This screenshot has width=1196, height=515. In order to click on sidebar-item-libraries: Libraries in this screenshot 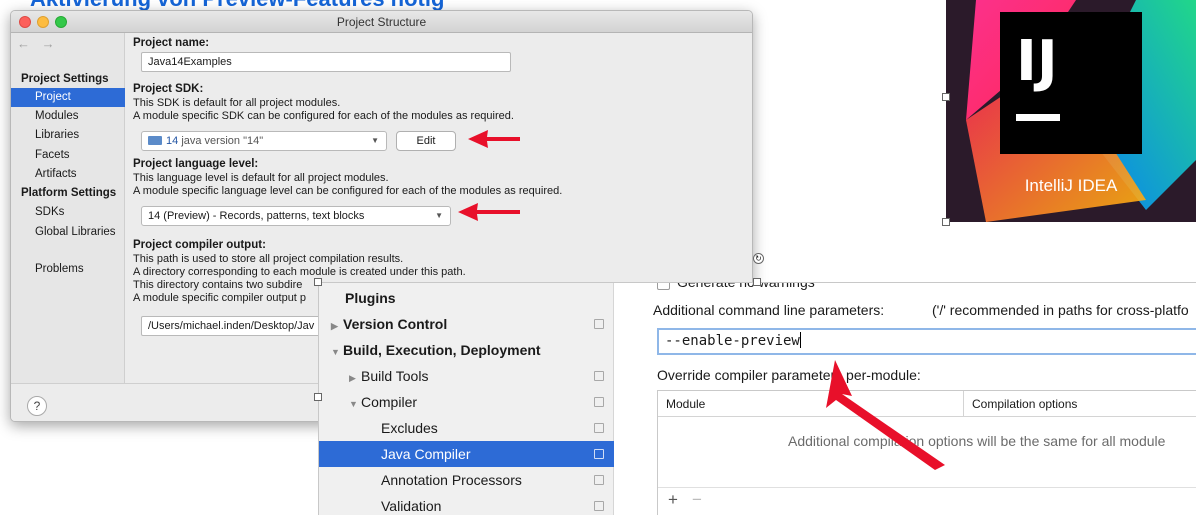, I will do `click(68, 135)`.